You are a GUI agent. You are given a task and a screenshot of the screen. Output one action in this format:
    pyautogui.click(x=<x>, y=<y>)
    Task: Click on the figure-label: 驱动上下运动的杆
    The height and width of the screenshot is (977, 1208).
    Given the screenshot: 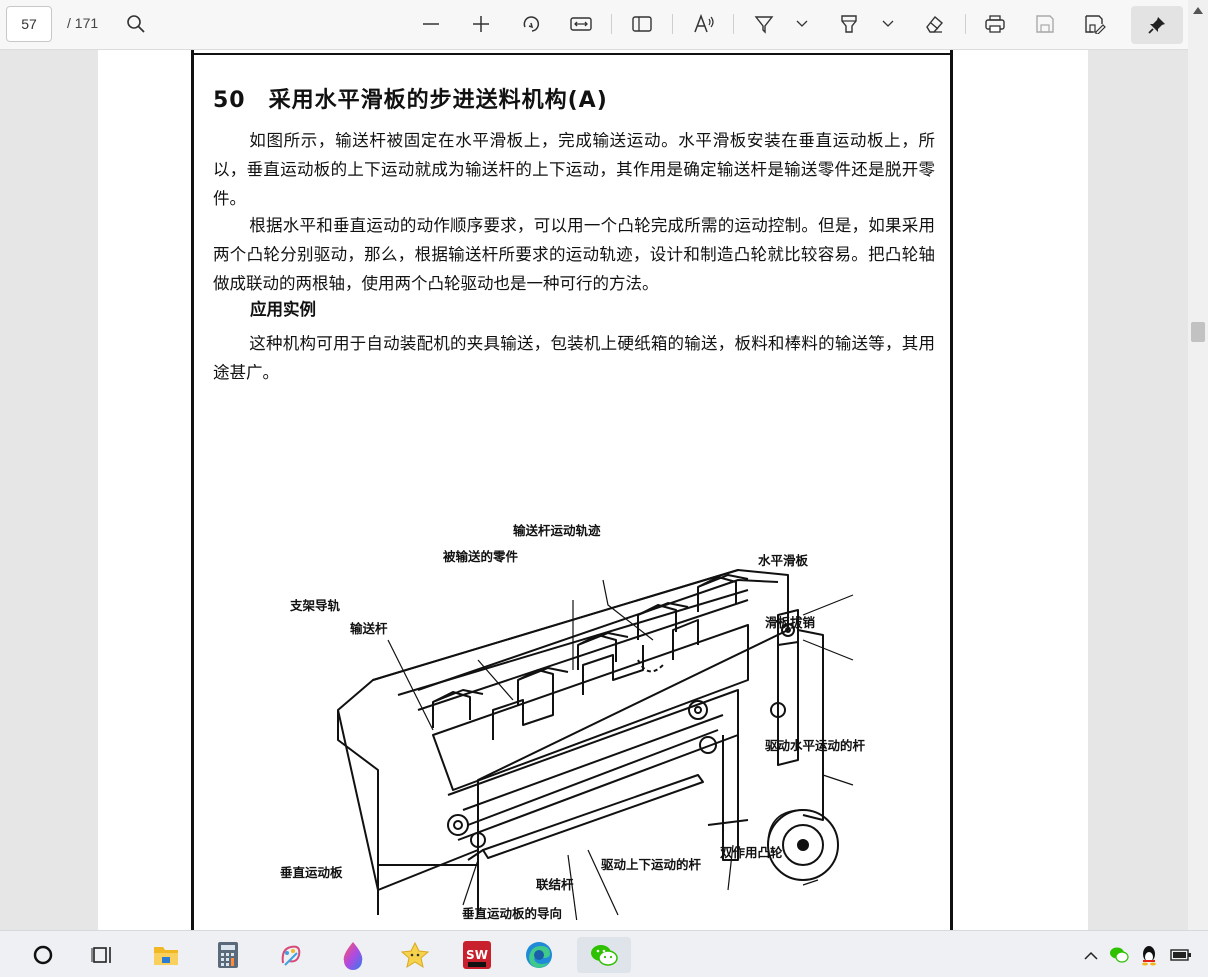 What is the action you would take?
    pyautogui.click(x=651, y=864)
    